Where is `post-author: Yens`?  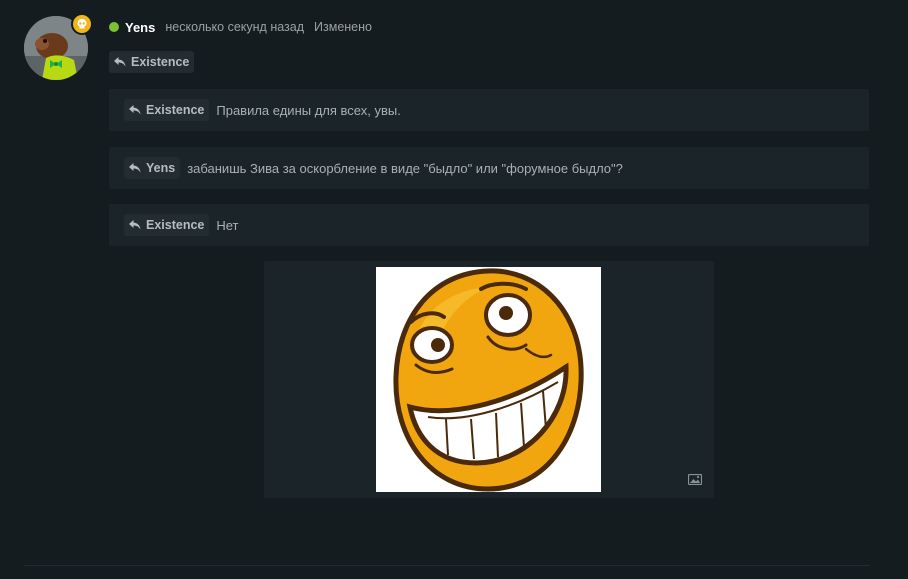
post-author: Yens is located at coordinates (140, 27).